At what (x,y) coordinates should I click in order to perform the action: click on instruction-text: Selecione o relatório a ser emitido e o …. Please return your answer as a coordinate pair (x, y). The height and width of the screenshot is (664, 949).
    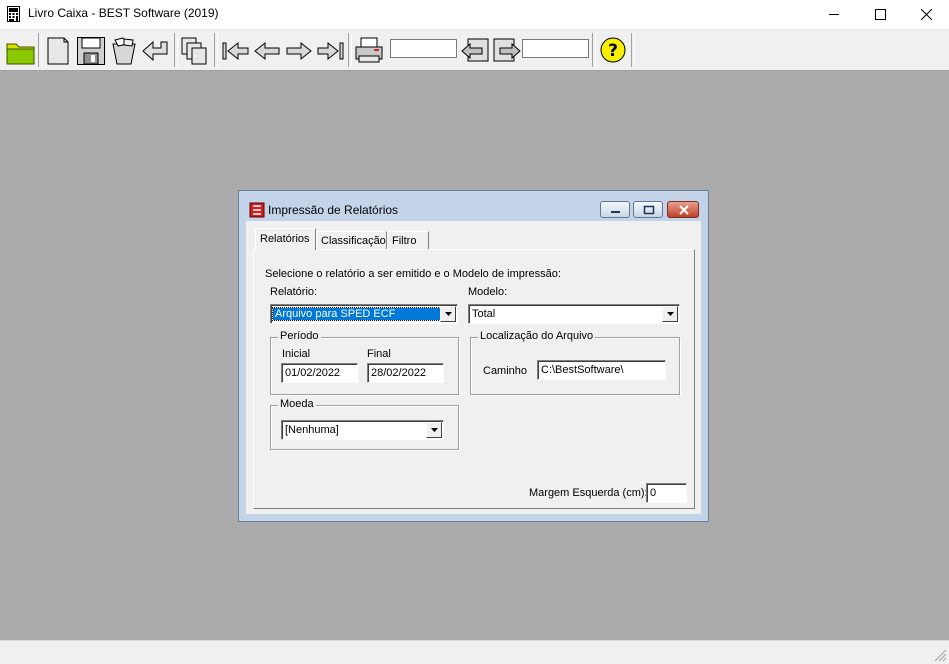
    Looking at the image, I should click on (413, 274).